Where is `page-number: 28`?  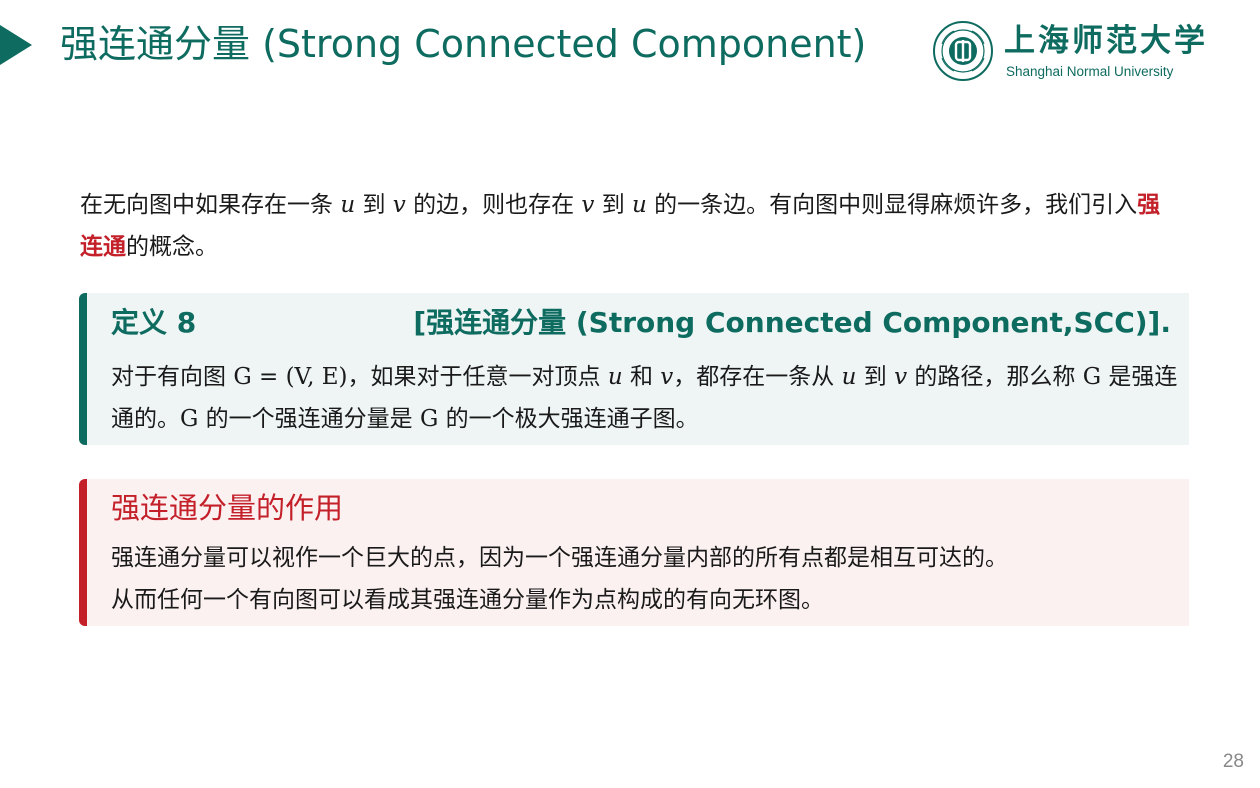 page-number: 28 is located at coordinates (1233, 761).